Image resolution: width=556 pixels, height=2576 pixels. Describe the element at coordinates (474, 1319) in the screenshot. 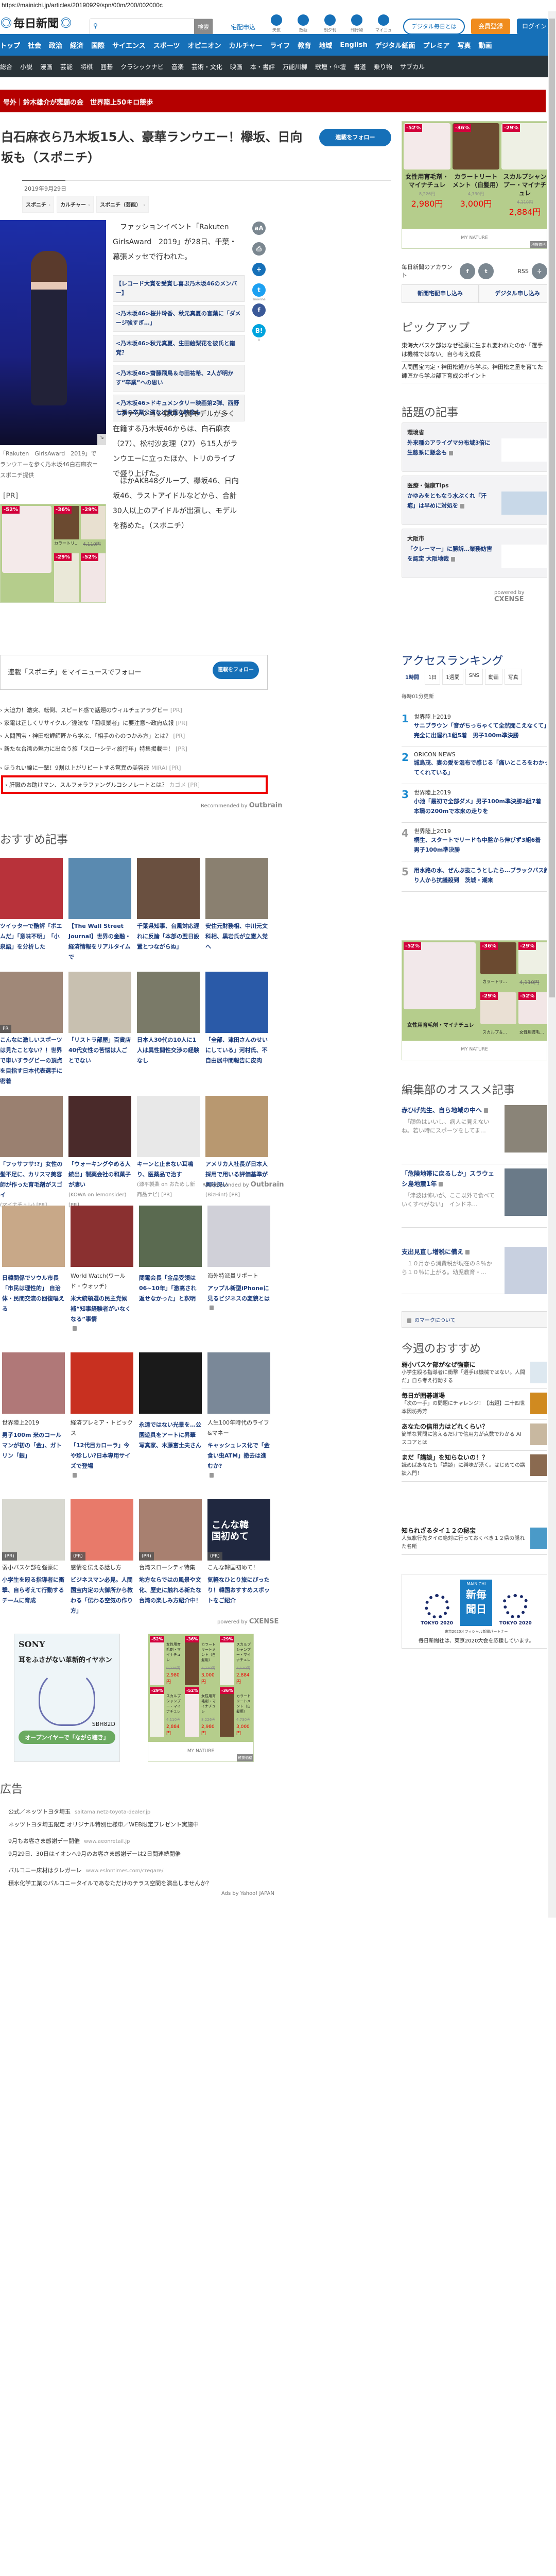

I see `lock-mark-info: のマークについて` at that location.